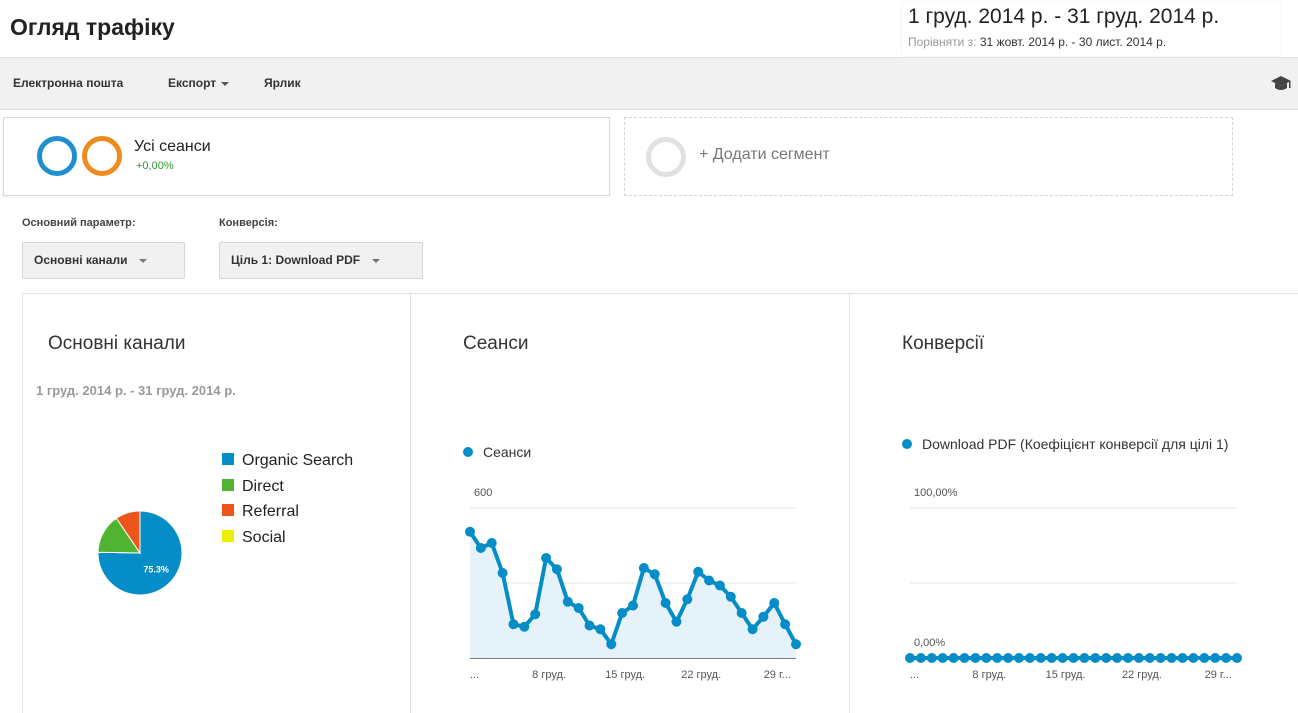  I want to click on add-segment-label: + Додати сегмент, so click(764, 154).